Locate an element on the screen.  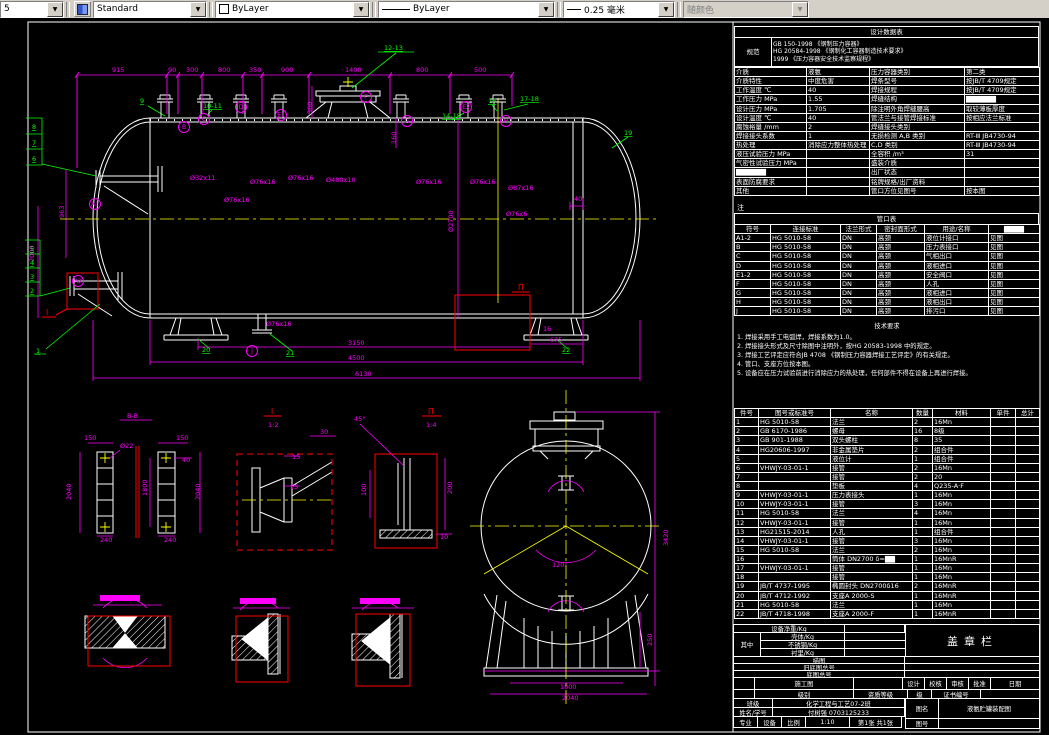
table-row: 1 HG 5010-58 法兰 2 16Mn is located at coordinates (887, 422).